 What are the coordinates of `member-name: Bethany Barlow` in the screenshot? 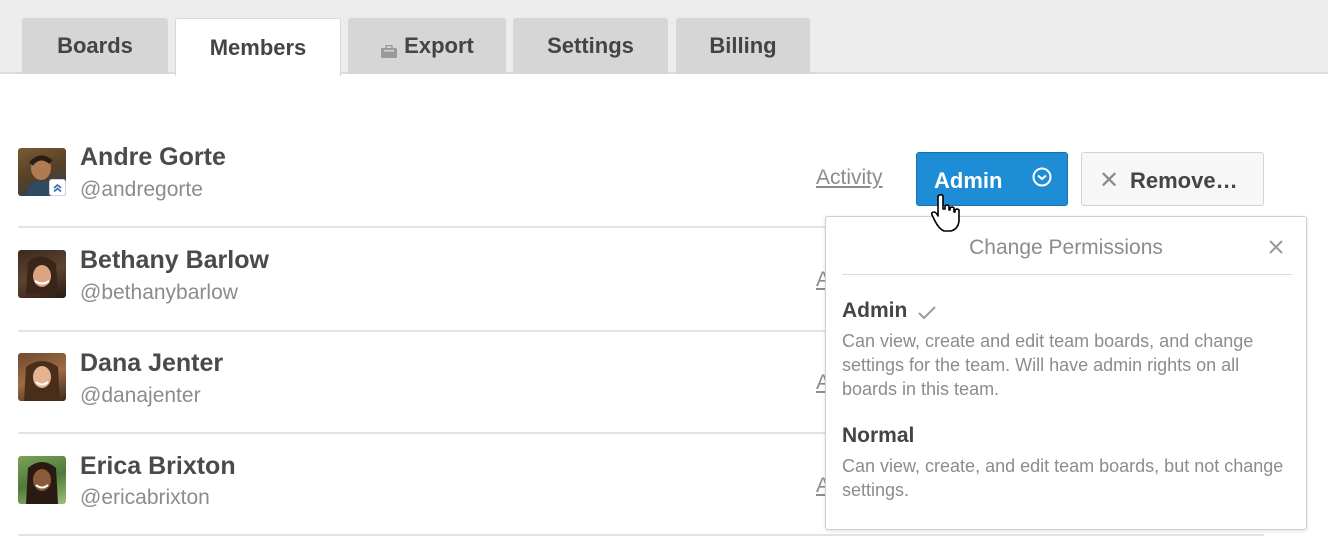 It's located at (174, 260).